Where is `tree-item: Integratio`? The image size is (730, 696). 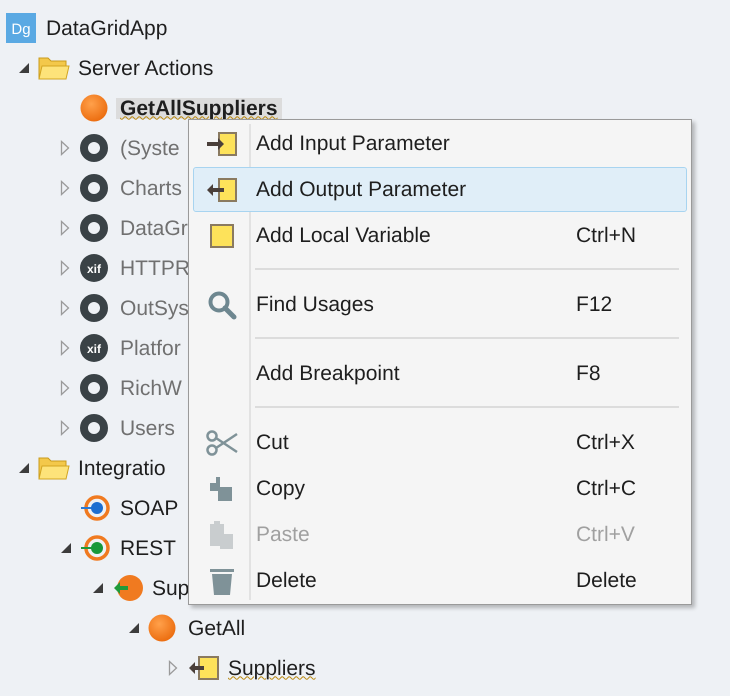 tree-item: Integratio is located at coordinates (122, 468).